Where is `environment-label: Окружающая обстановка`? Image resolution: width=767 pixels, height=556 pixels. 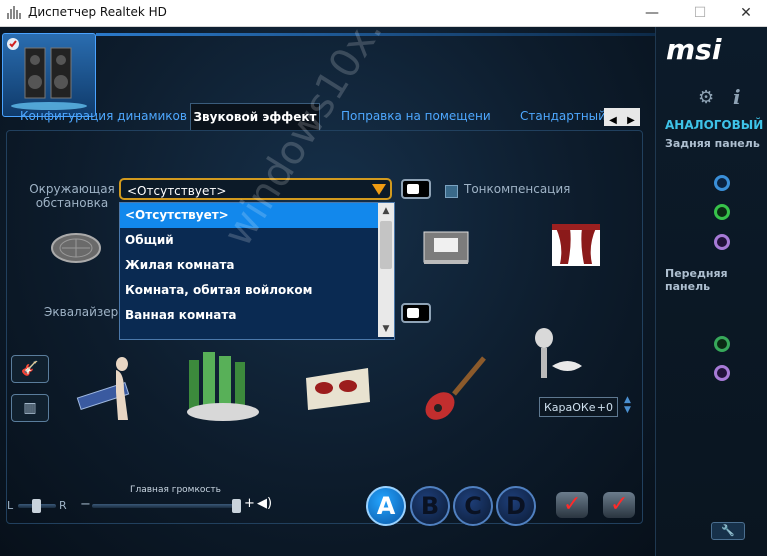
environment-label: Окружающая обстановка is located at coordinates (72, 196).